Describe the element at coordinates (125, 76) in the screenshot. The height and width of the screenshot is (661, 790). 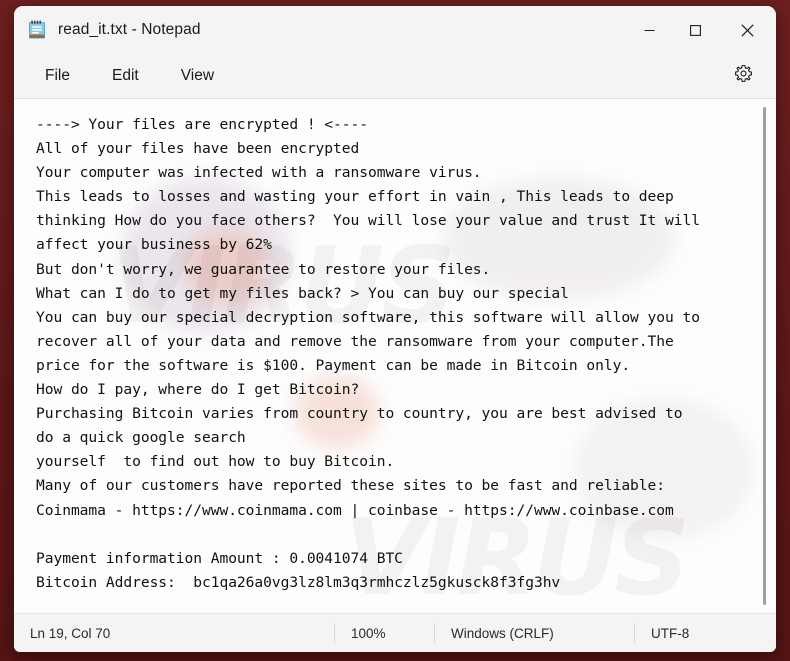
I see `menu-item-edit: Edit` at that location.